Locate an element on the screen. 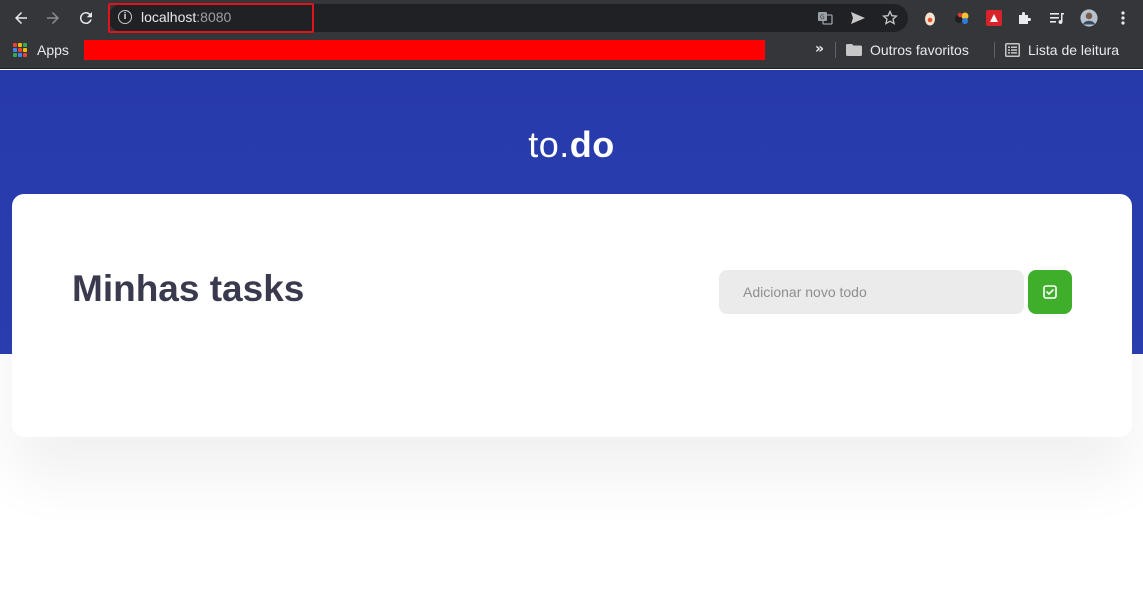 The image size is (1143, 603). url-port: :8080 is located at coordinates (214, 17).